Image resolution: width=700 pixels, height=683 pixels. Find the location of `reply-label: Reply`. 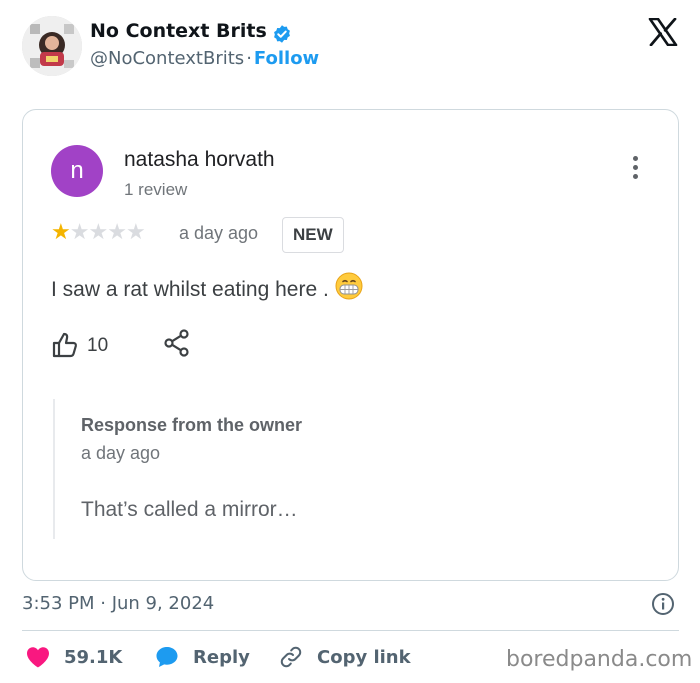

reply-label: Reply is located at coordinates (221, 657).